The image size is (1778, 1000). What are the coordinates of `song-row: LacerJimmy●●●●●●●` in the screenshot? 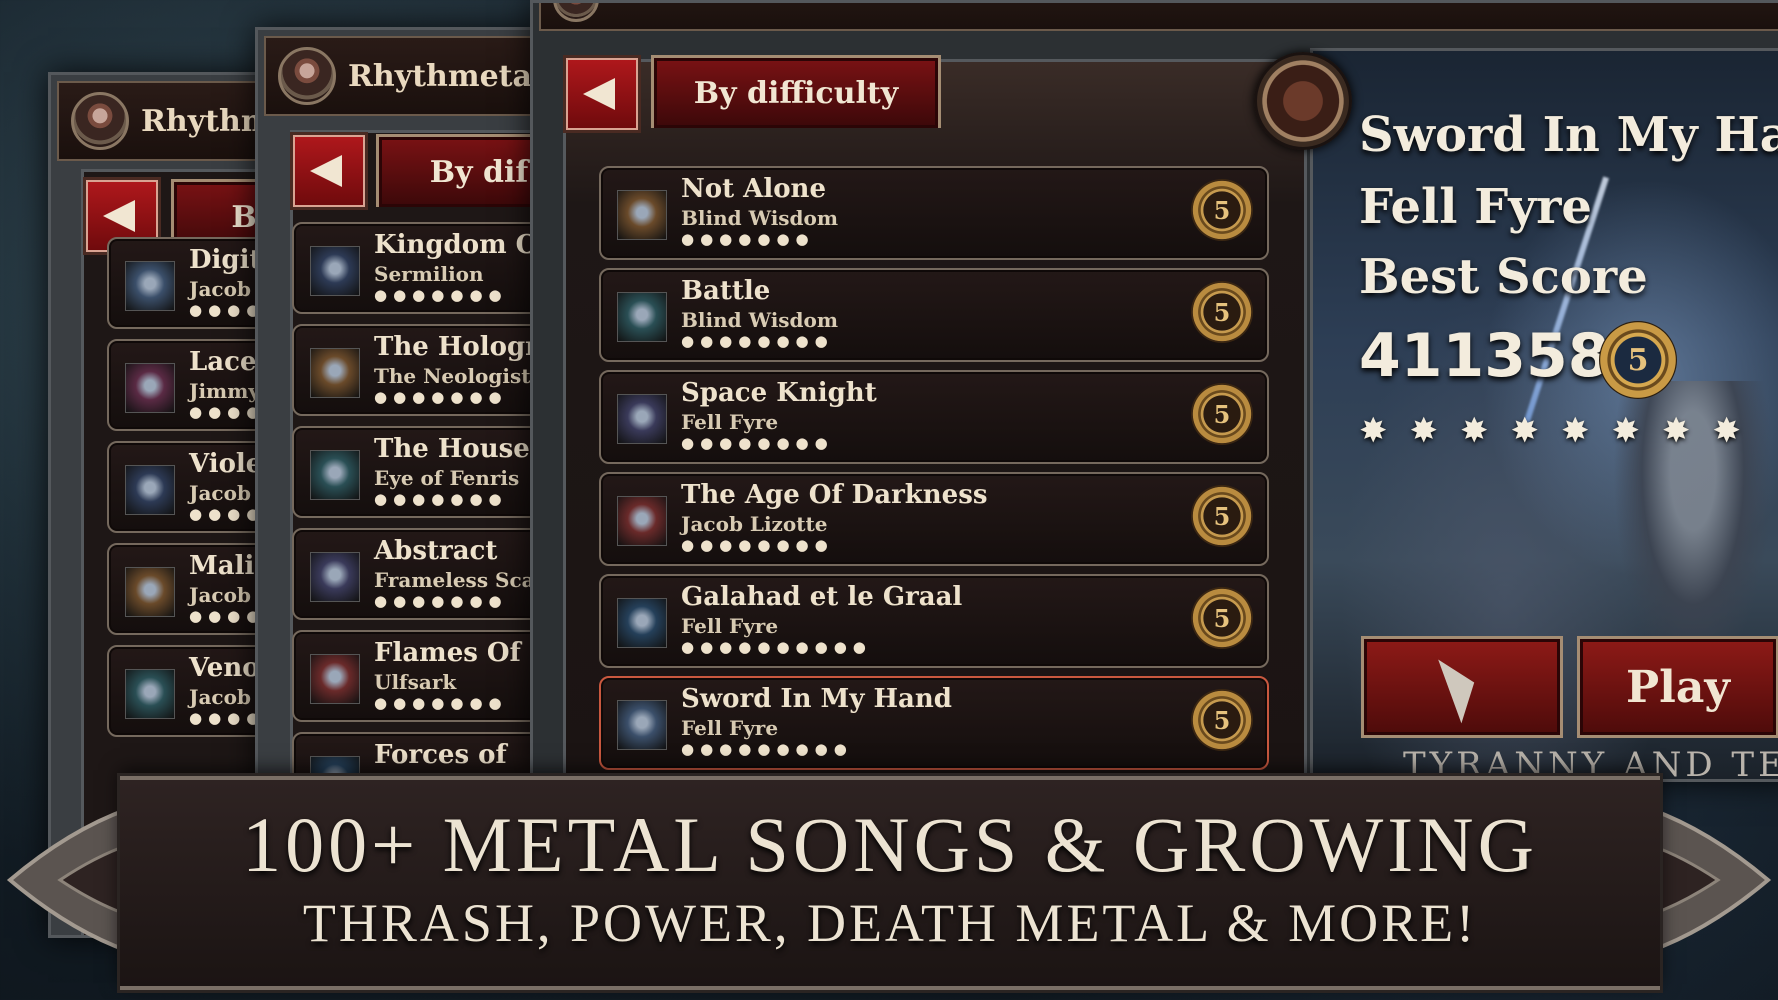 It's located at (189, 385).